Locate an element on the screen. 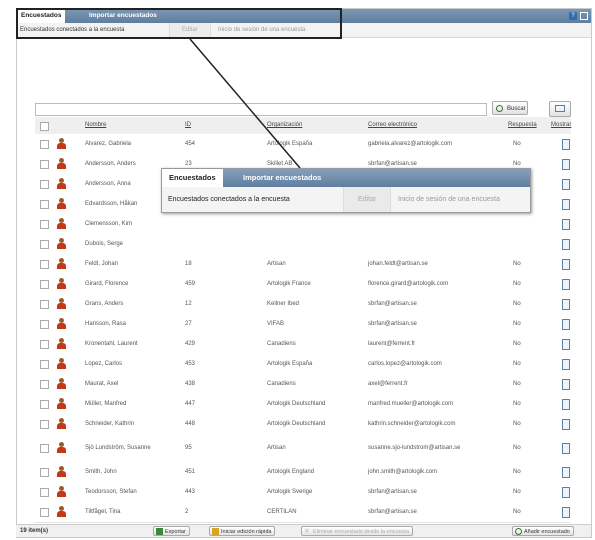 This screenshot has height=540, width=595. callout-tab-import: Importar encuestados is located at coordinates (282, 177).